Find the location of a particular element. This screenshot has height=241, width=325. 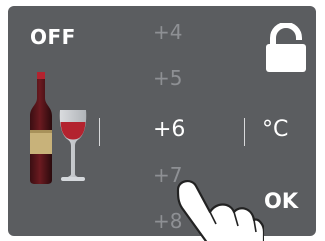

temperature-unit: °C is located at coordinates (275, 129).